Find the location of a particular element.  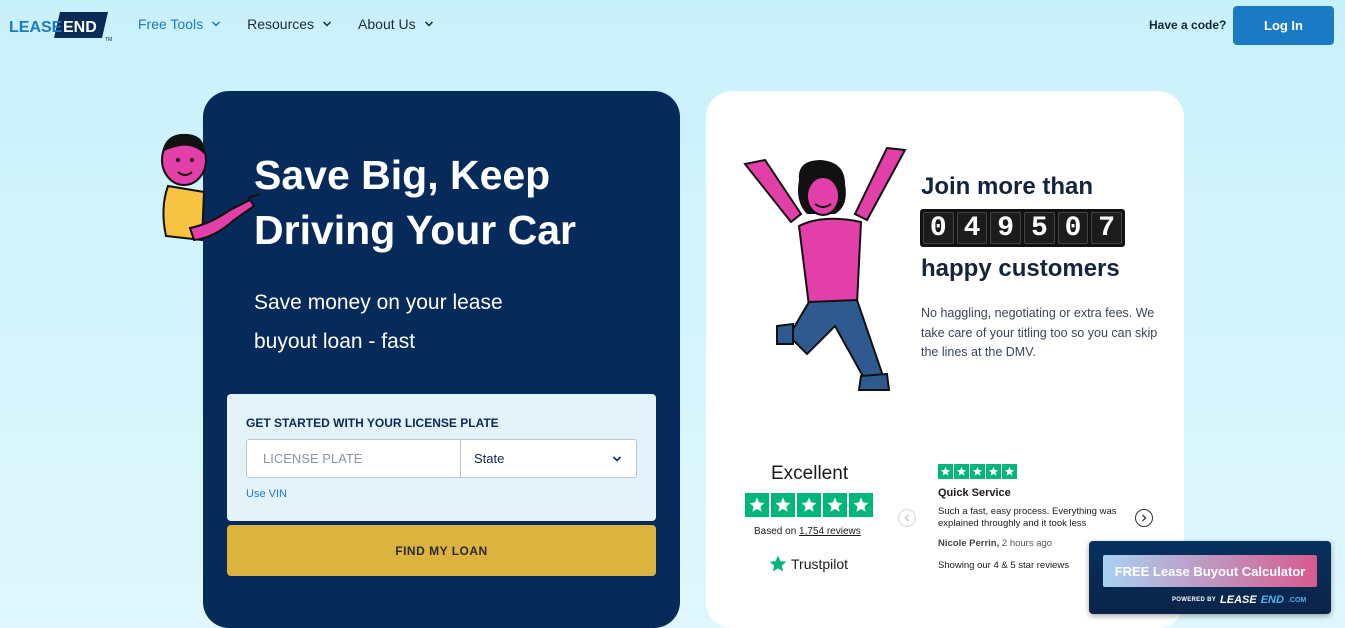

hero-title: Save Big, Keep Driving Your Car is located at coordinates (454, 203).